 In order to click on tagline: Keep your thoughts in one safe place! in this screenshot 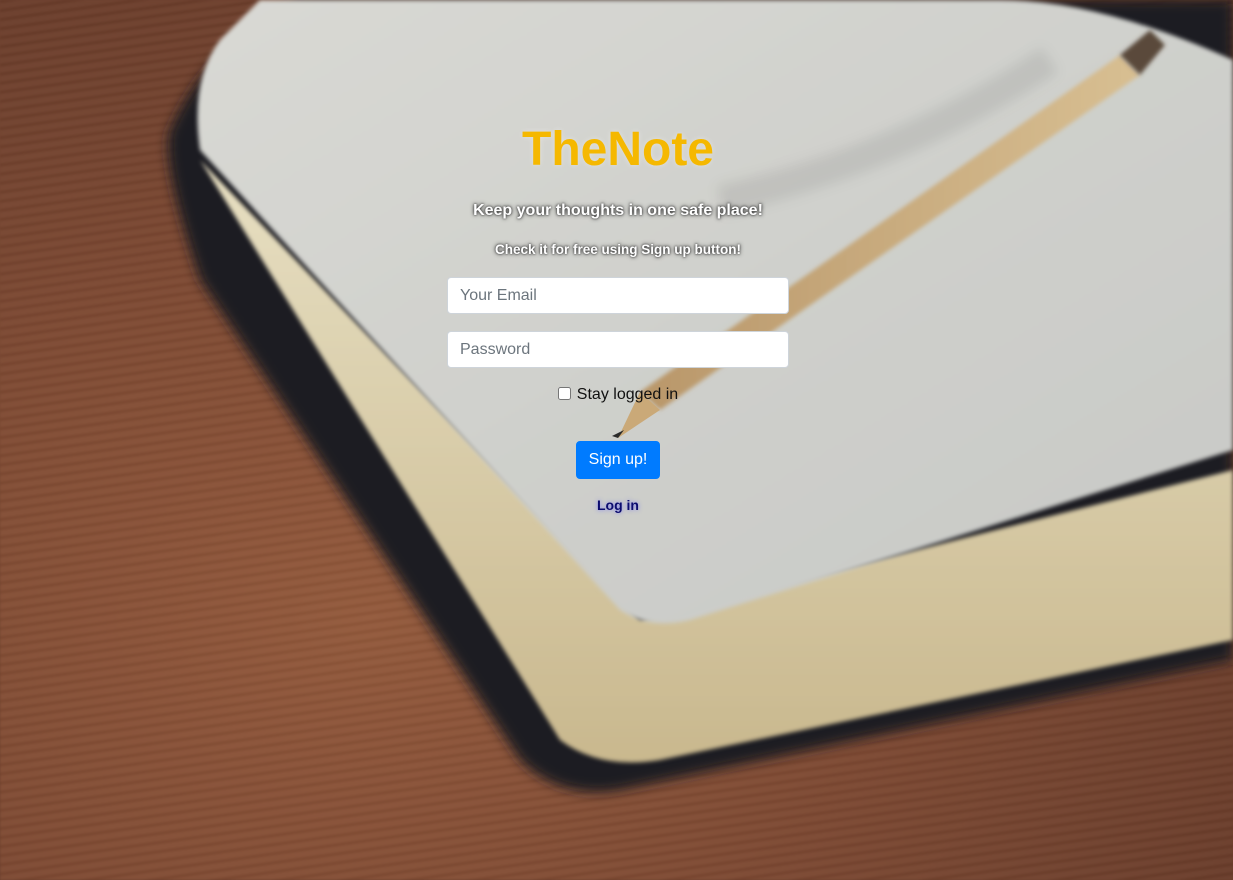, I will do `click(618, 210)`.